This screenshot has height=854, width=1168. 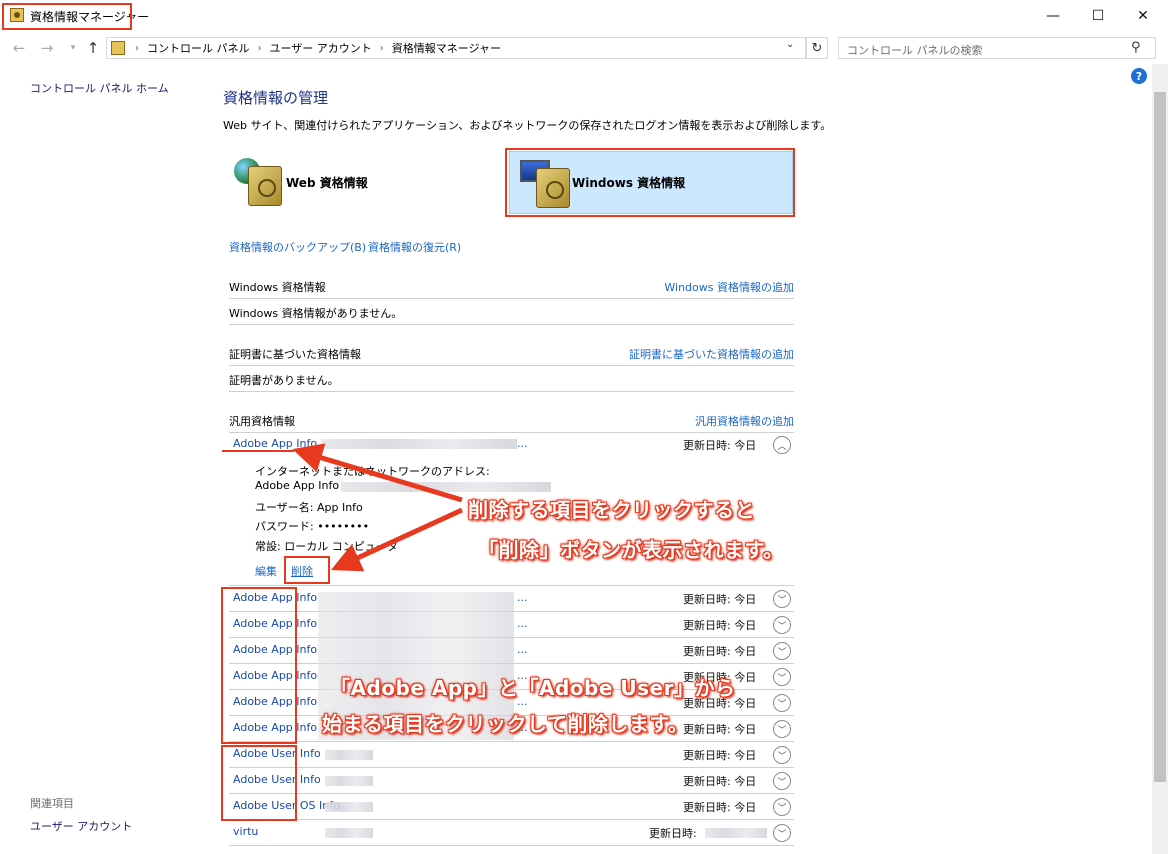 I want to click on annotation-text-2b: 始まる項目をクリックして削除します。, so click(x=505, y=724).